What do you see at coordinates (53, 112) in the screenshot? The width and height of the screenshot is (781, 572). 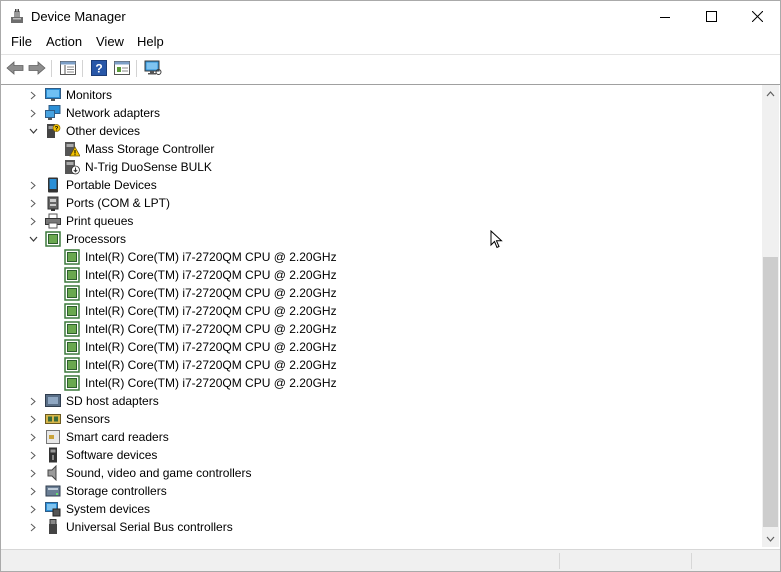 I see `network-icon` at bounding box center [53, 112].